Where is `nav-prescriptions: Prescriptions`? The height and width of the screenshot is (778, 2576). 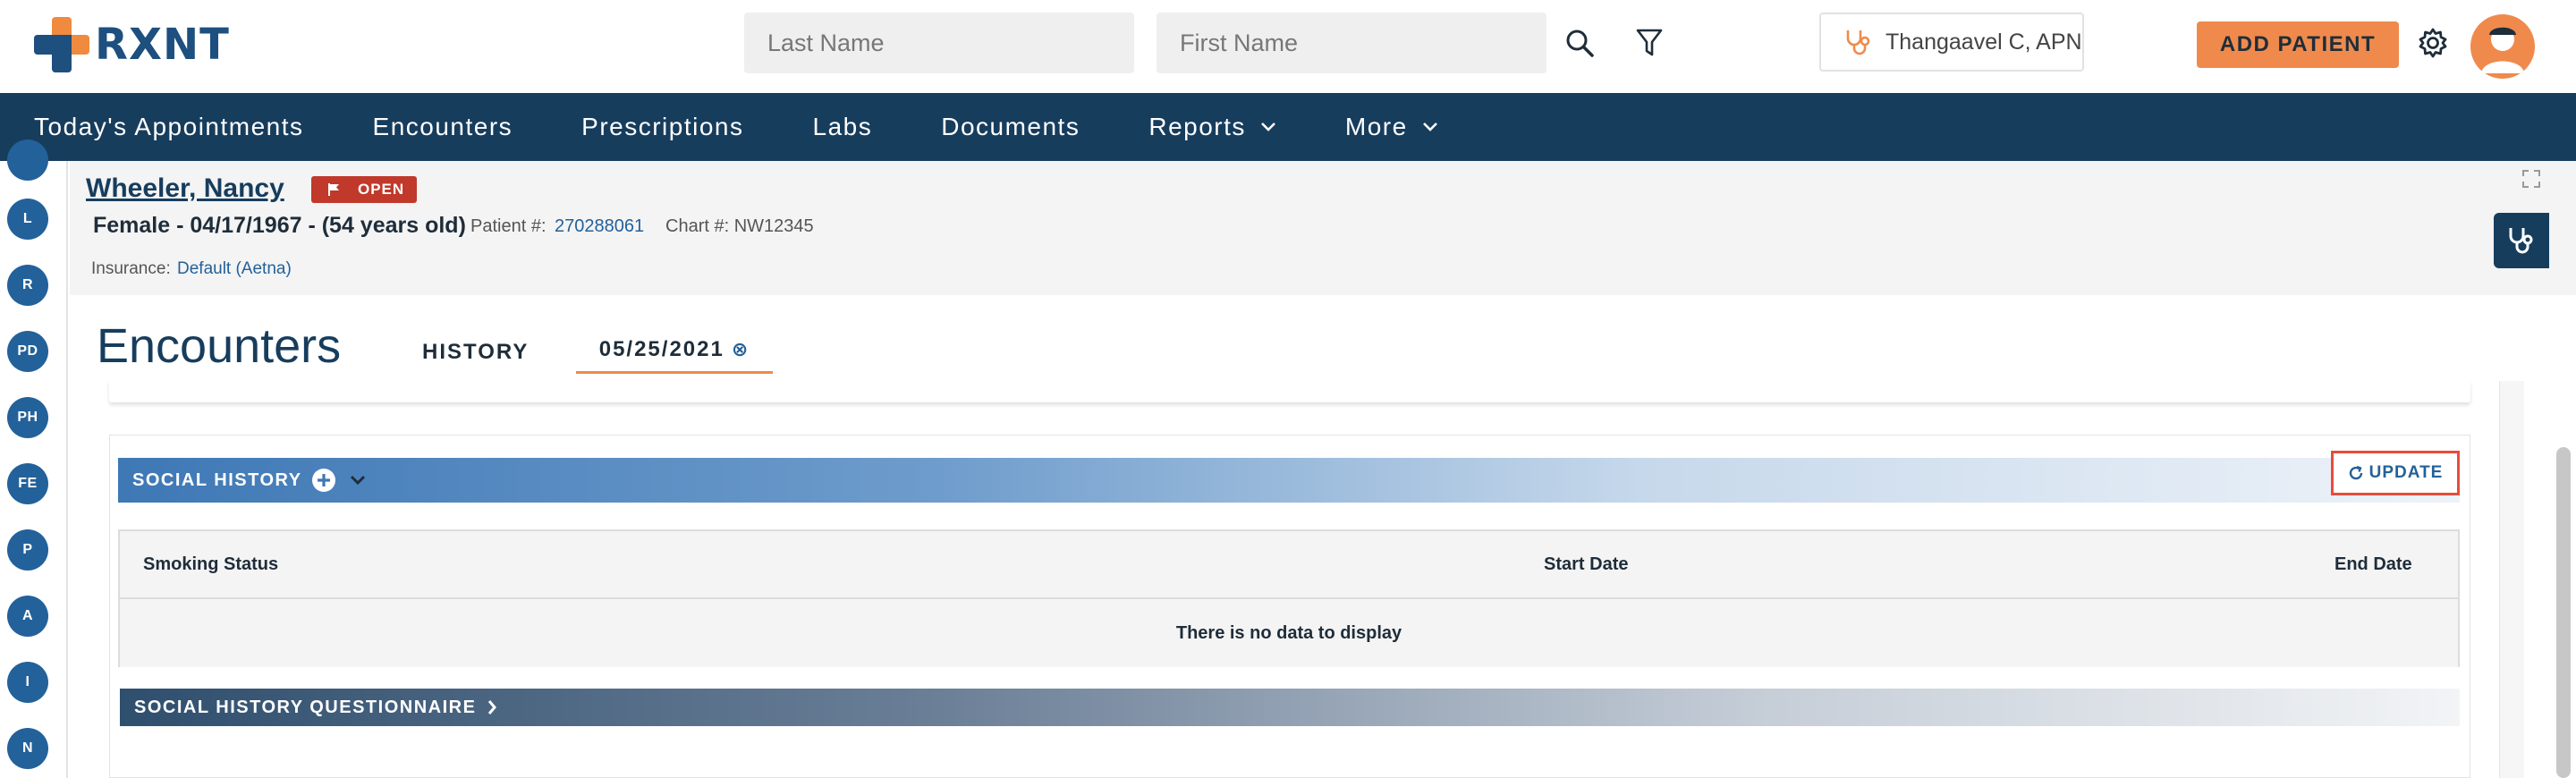
nav-prescriptions: Prescriptions is located at coordinates (662, 127).